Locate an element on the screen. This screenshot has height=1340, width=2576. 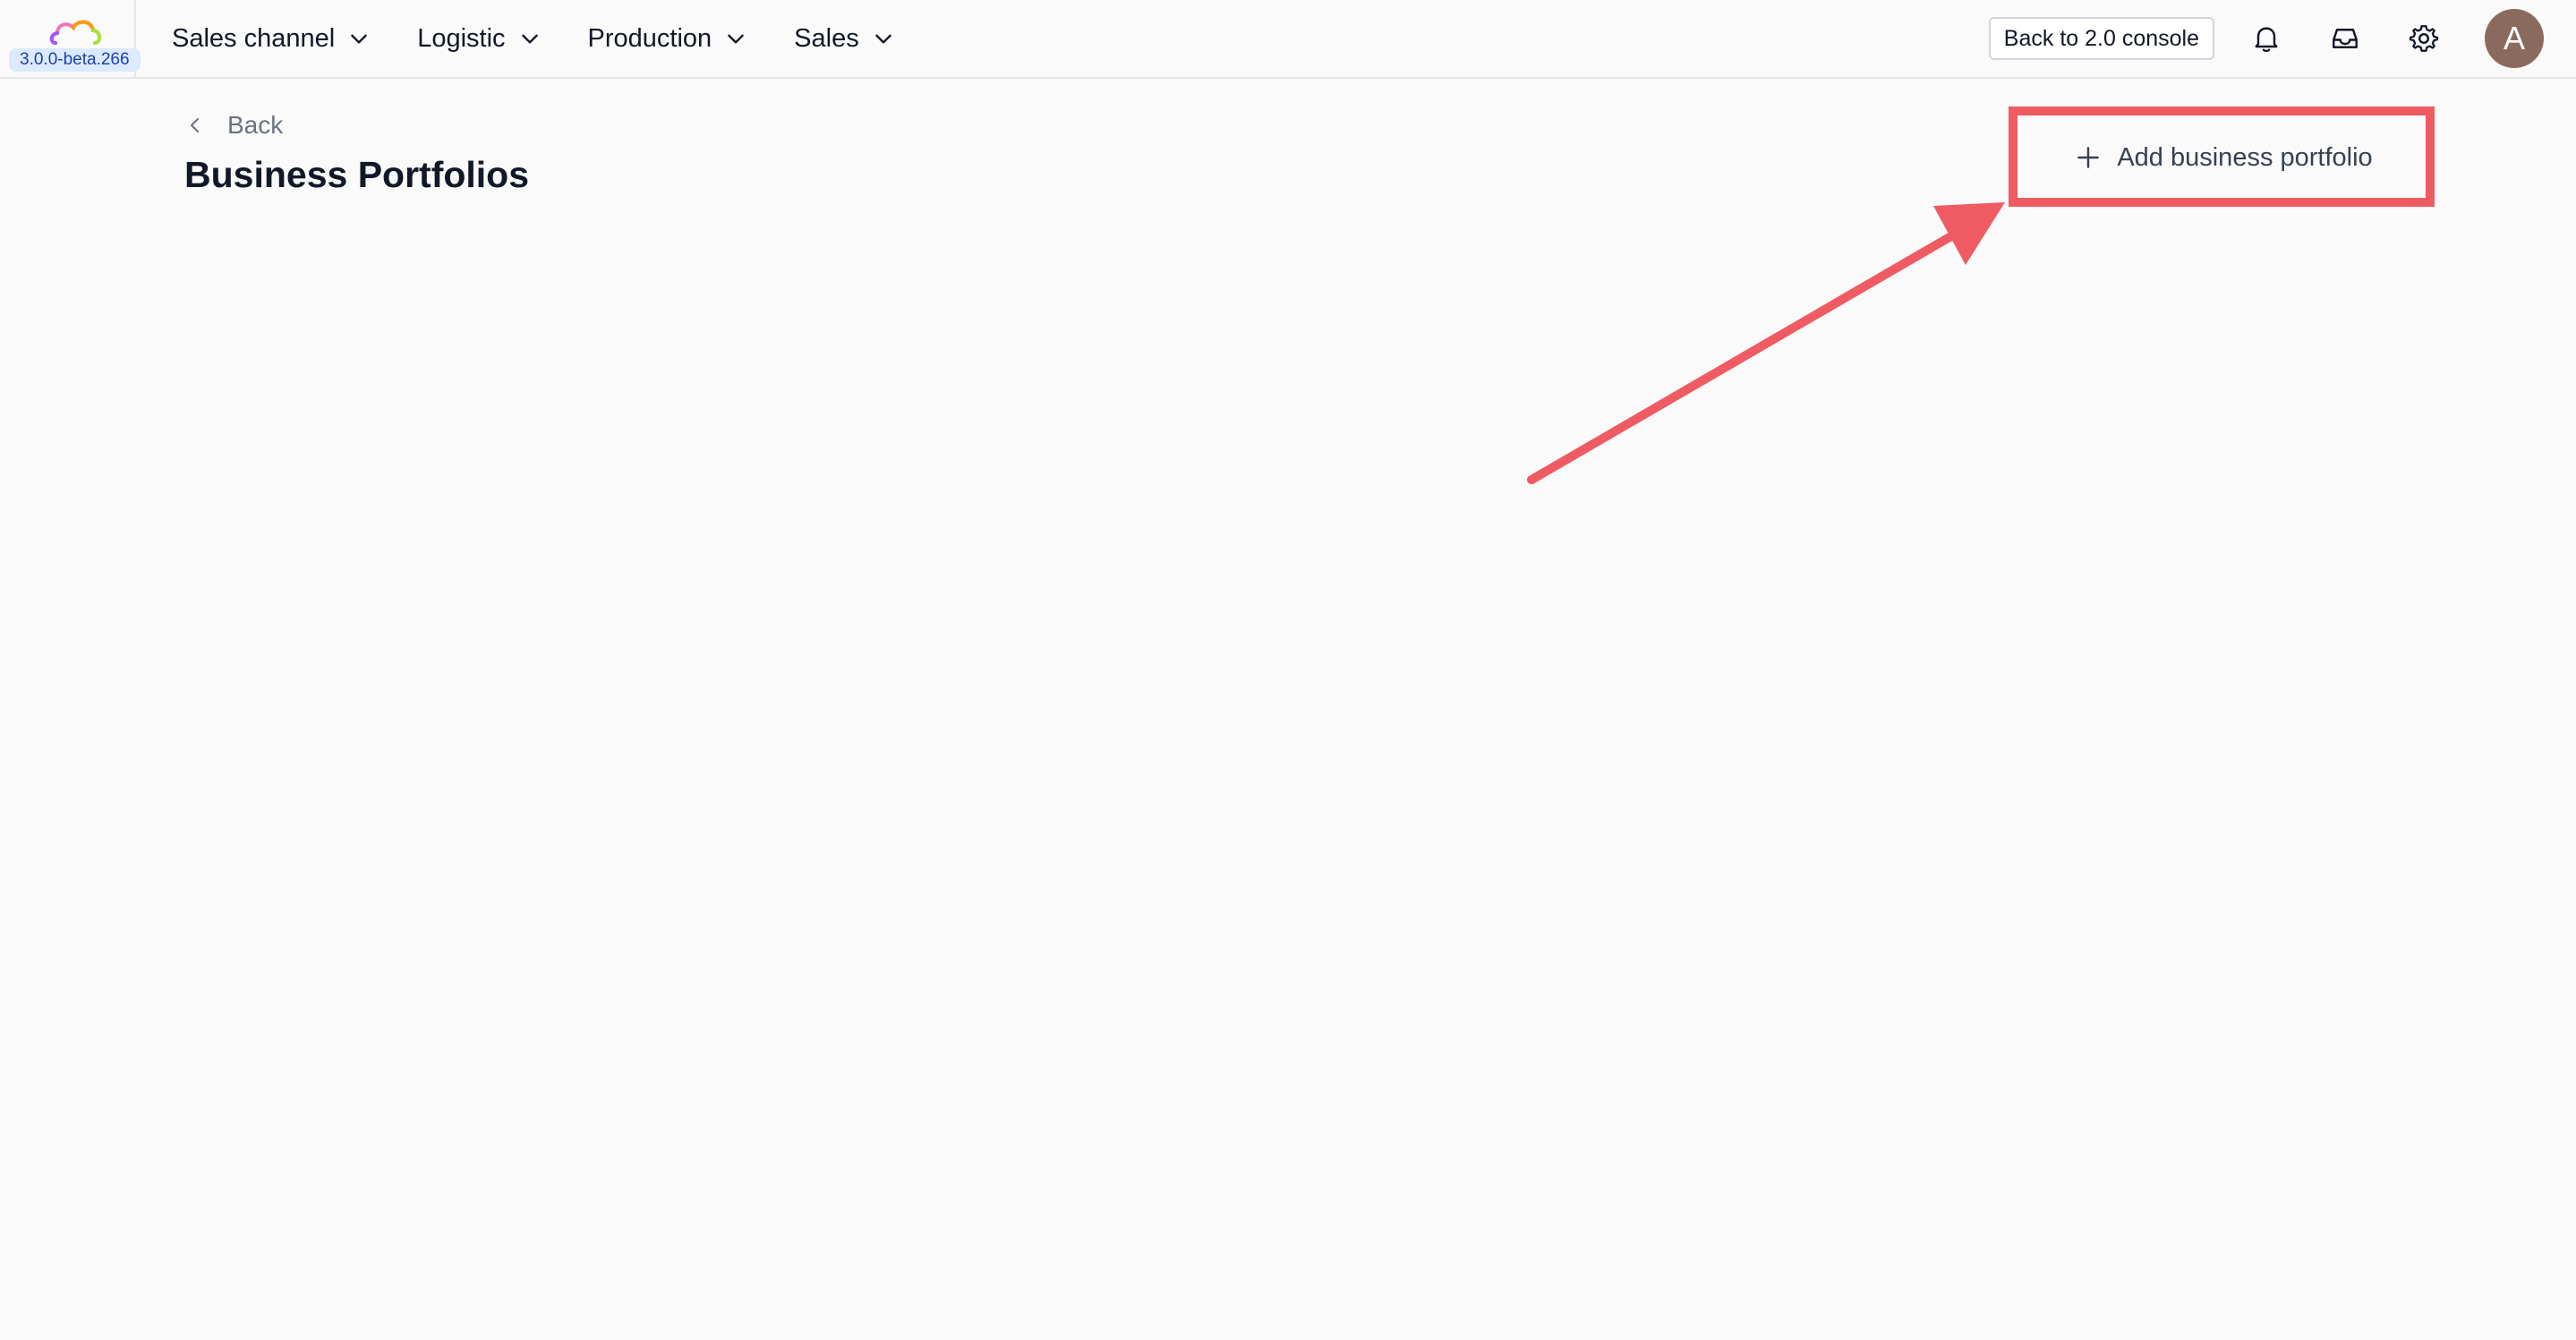
page-title: Business Portfolios is located at coordinates (357, 174).